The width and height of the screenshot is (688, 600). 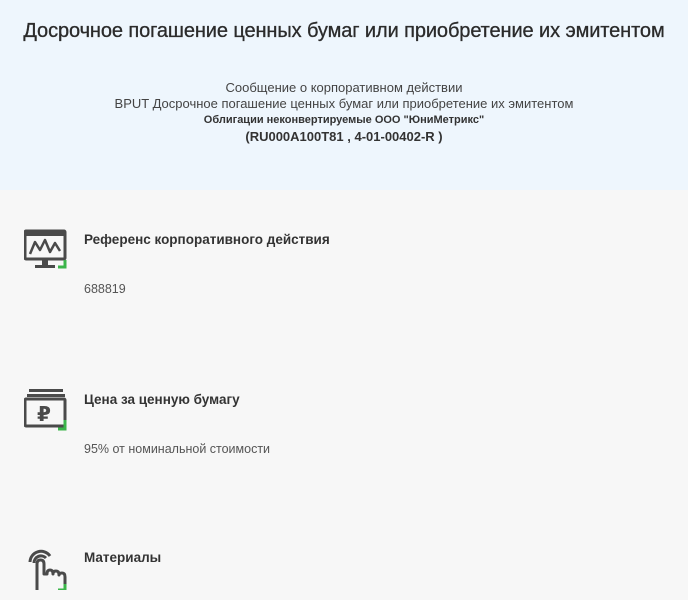 What do you see at coordinates (162, 399) in the screenshot?
I see `price-title: Цена за ценную бумагу` at bounding box center [162, 399].